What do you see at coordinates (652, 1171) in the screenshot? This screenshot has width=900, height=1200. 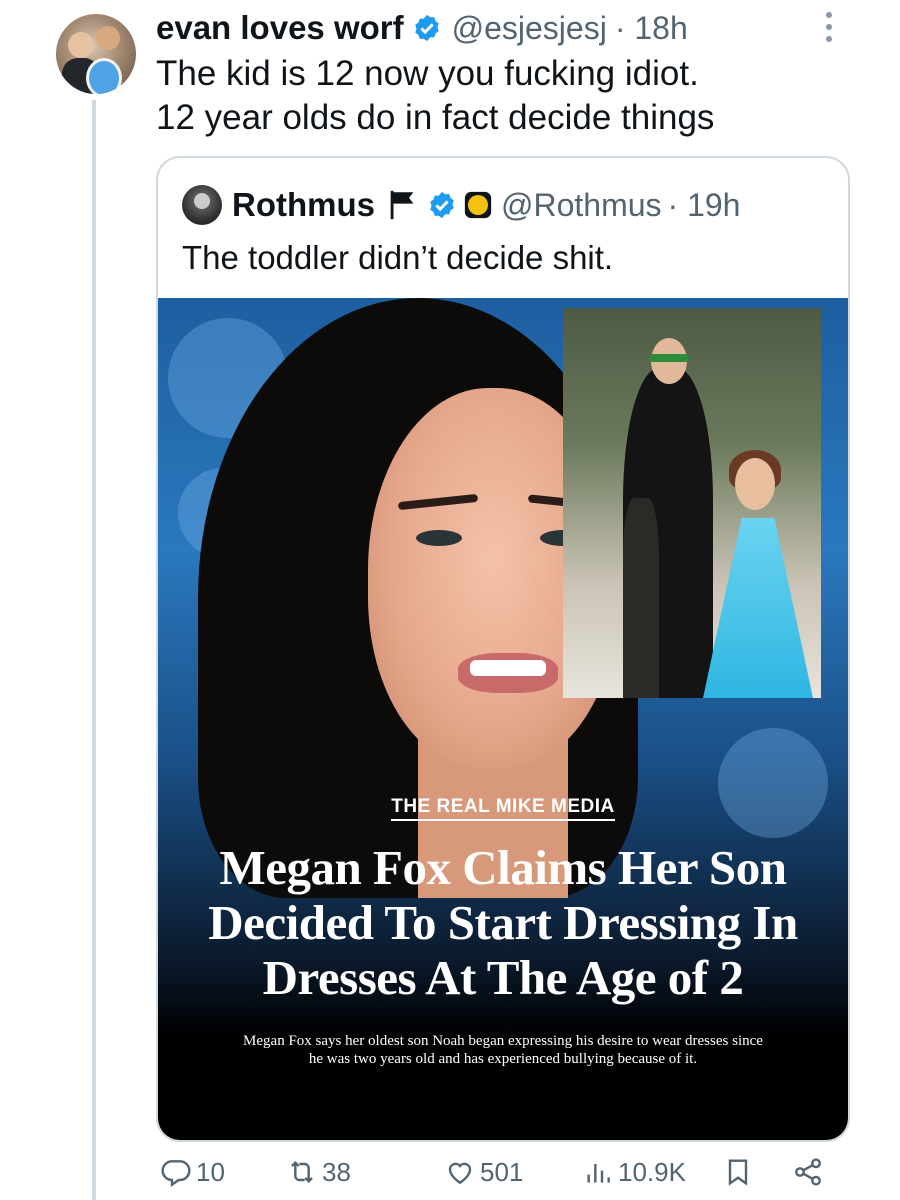 I see `views-count: 10.9K` at bounding box center [652, 1171].